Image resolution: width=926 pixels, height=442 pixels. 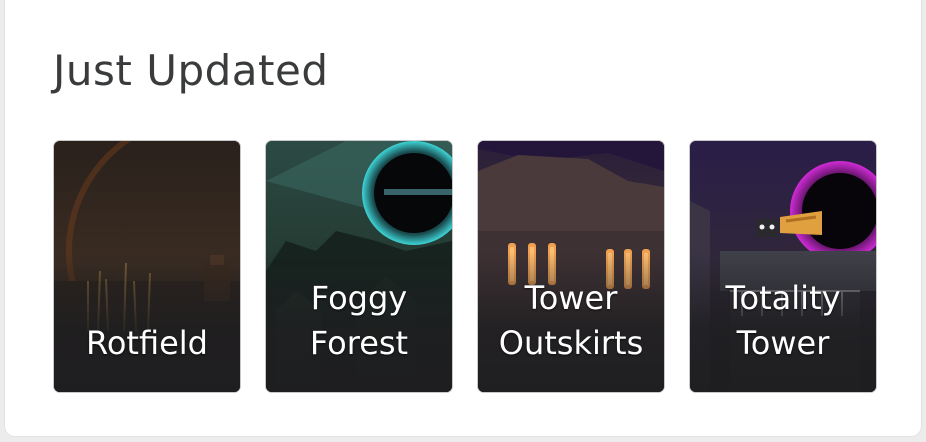 I want to click on game-card-totality-tower: Totality Tower, so click(x=783, y=266).